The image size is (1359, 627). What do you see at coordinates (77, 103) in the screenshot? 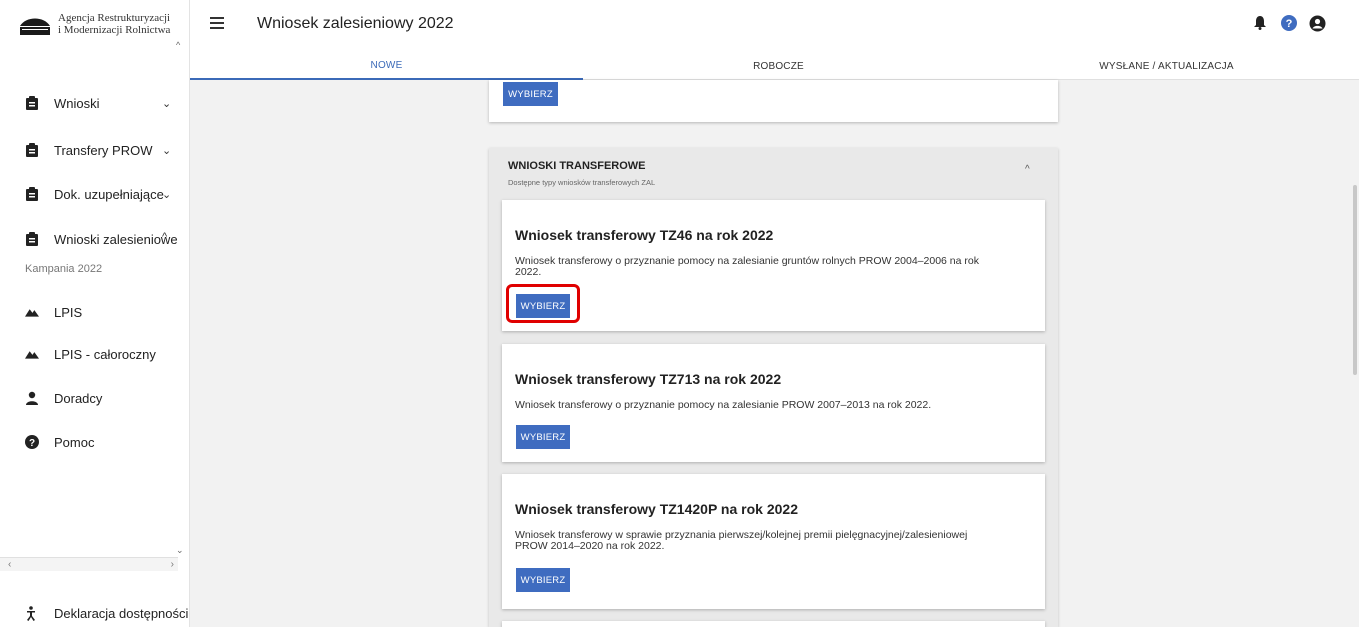
I see `sidebar-item-label: Wnioski` at bounding box center [77, 103].